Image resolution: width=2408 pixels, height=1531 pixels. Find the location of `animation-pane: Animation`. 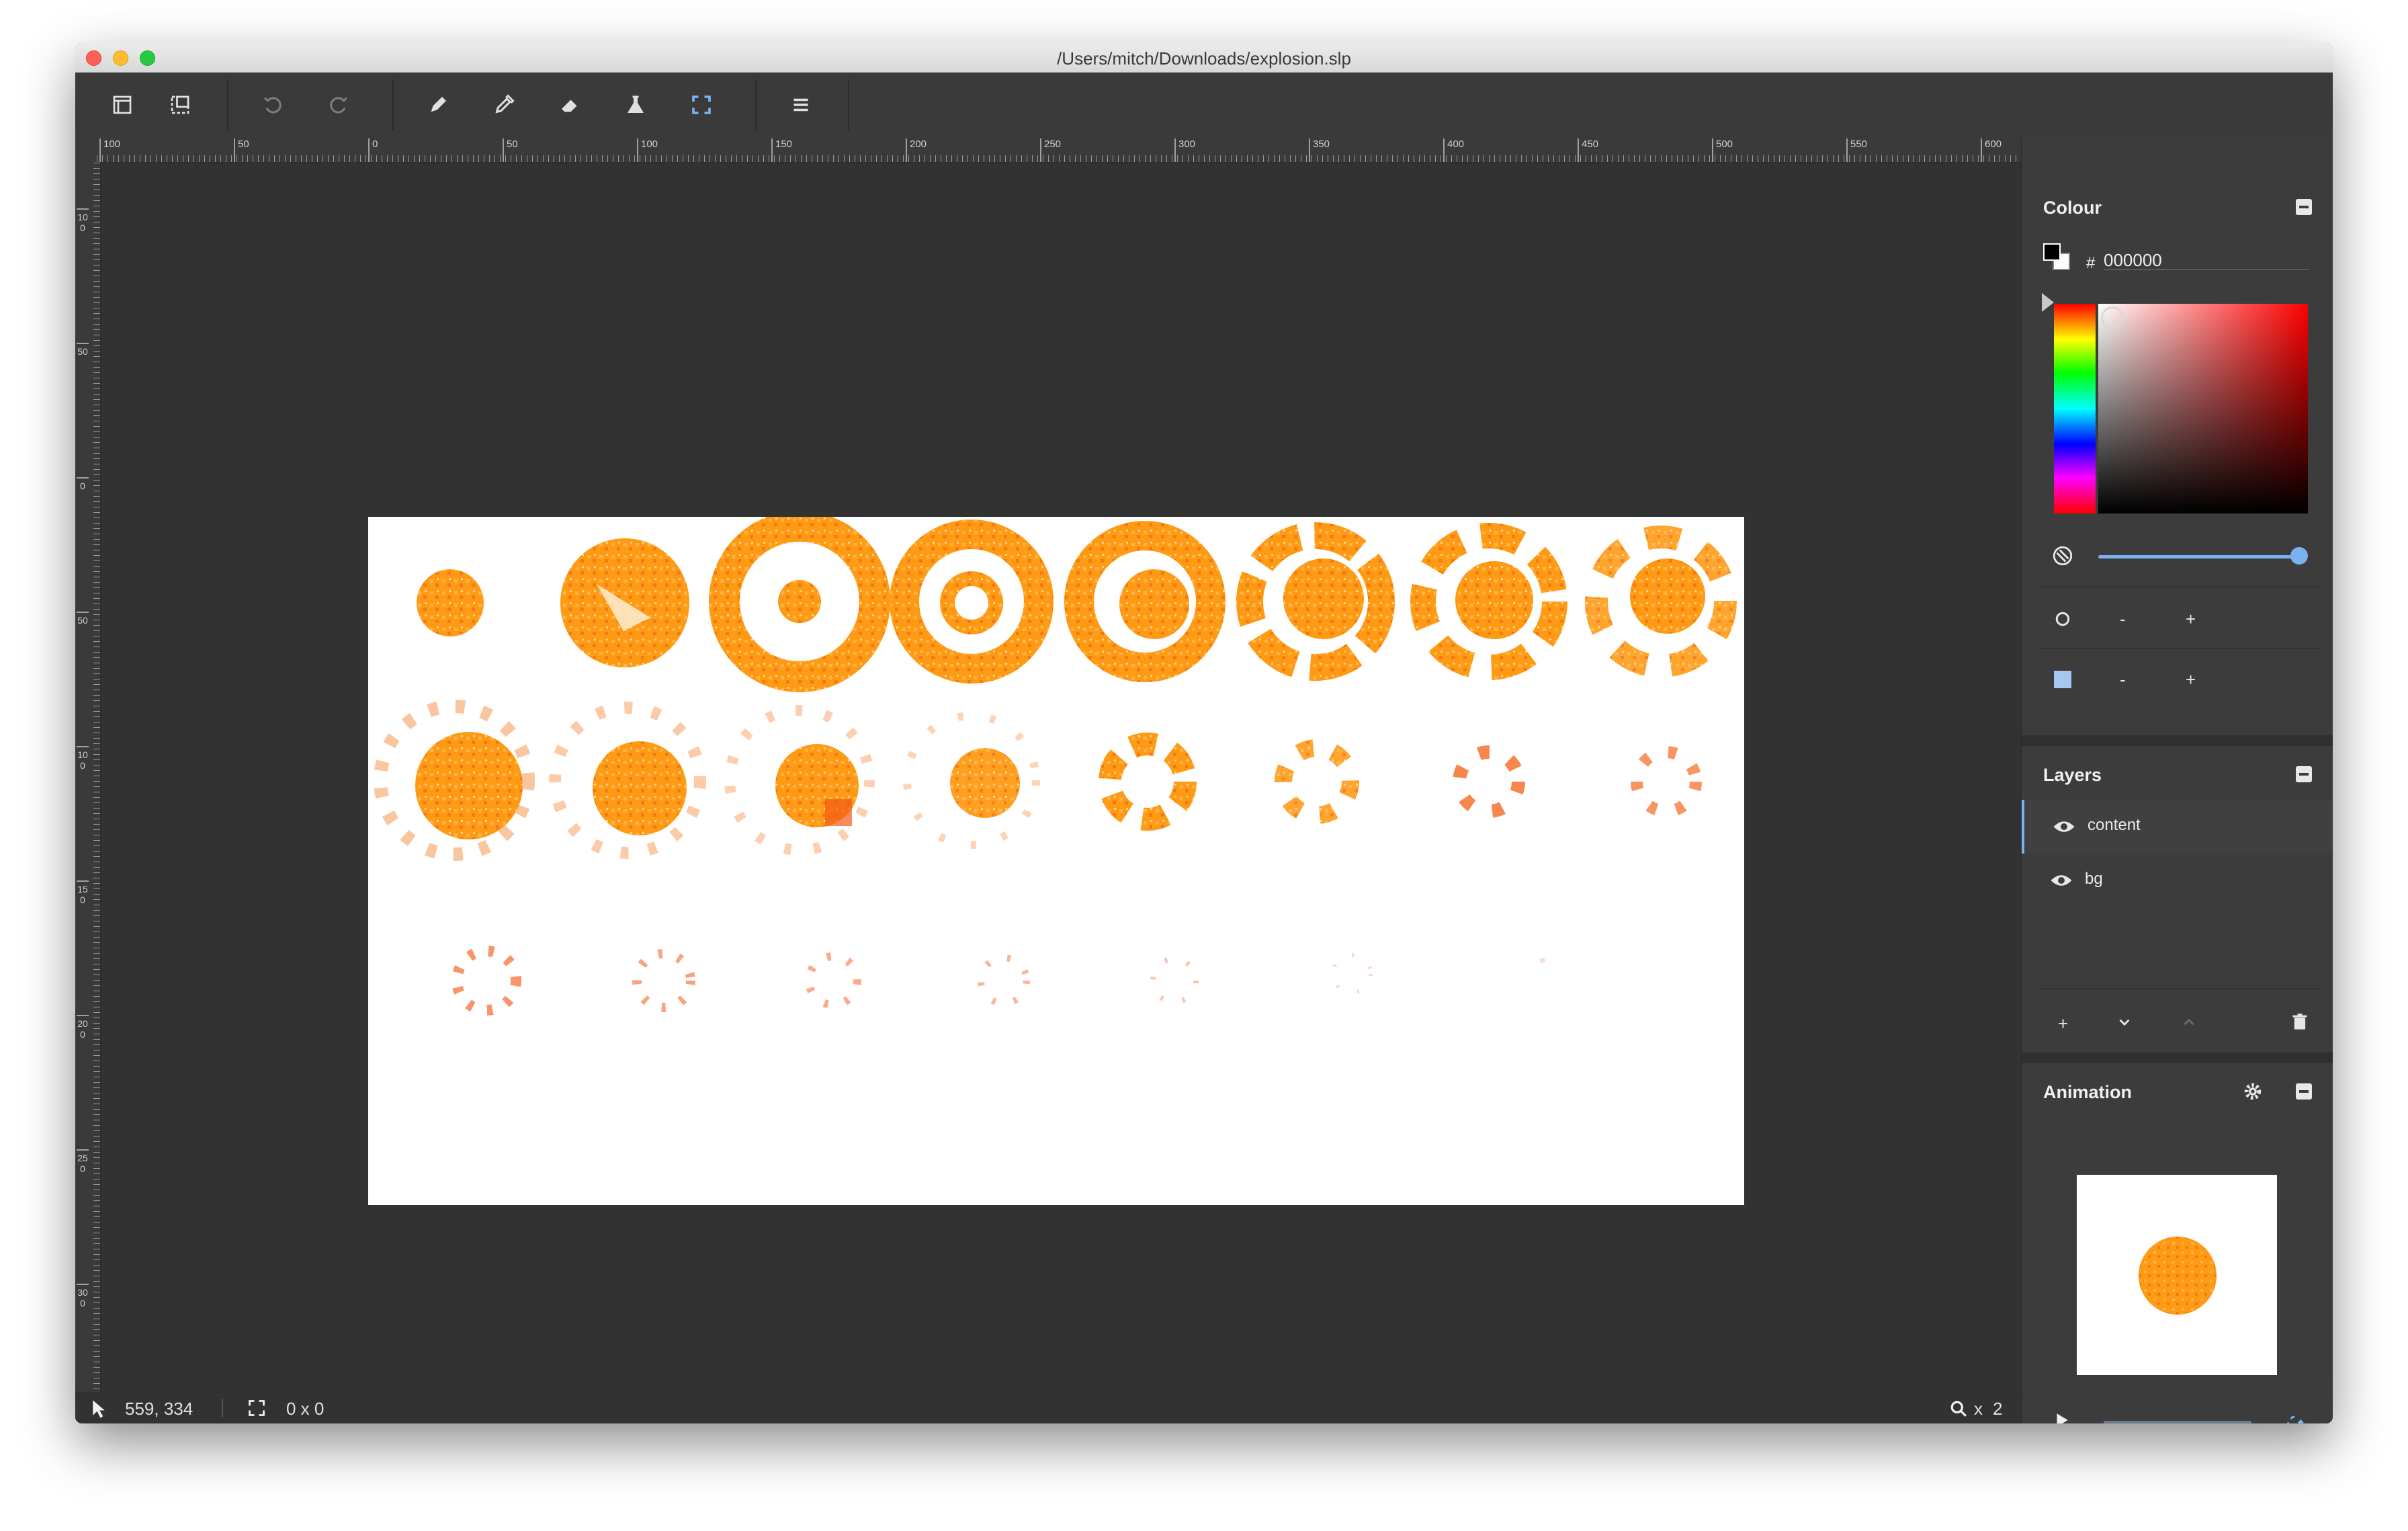

animation-pane: Animation is located at coordinates (2177, 1243).